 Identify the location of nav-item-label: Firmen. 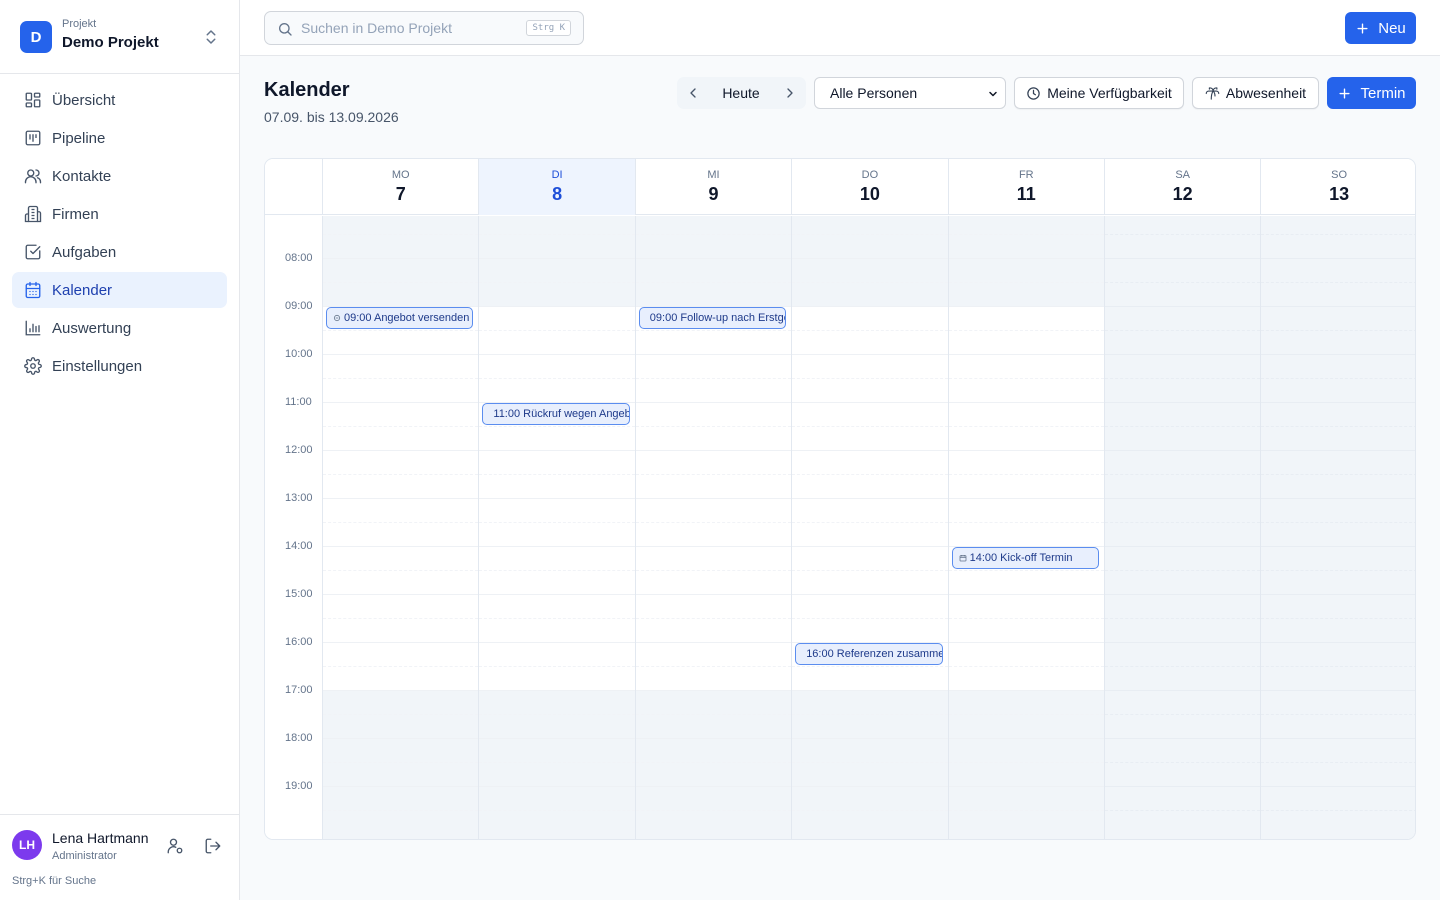
(75, 214).